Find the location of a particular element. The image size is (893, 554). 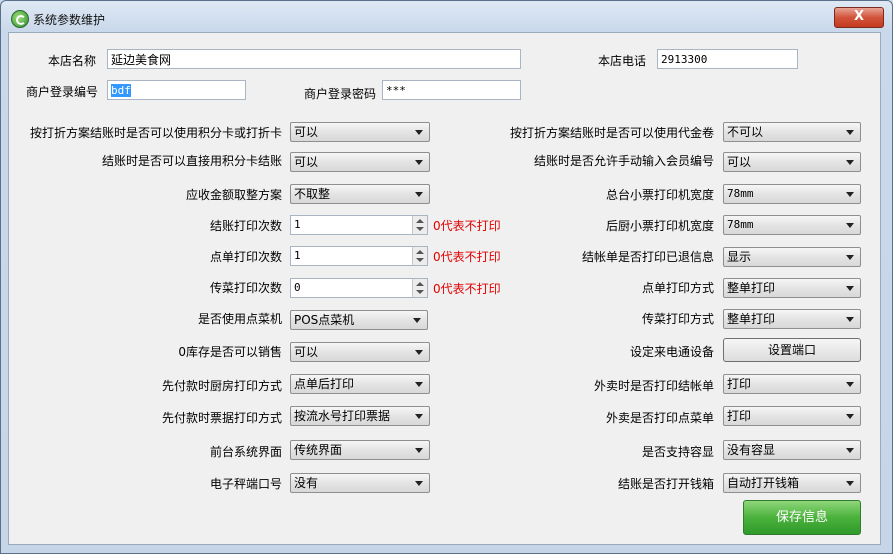

dropdown-cash-drawer: 自动打开钱箱 is located at coordinates (792, 483).